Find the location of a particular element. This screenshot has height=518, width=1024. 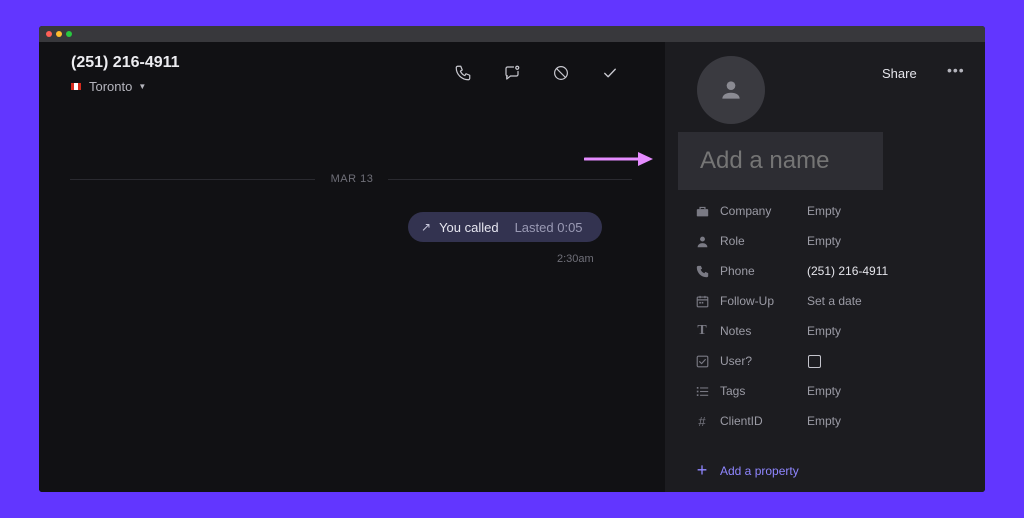

person-placeholder-icon is located at coordinates (731, 90).